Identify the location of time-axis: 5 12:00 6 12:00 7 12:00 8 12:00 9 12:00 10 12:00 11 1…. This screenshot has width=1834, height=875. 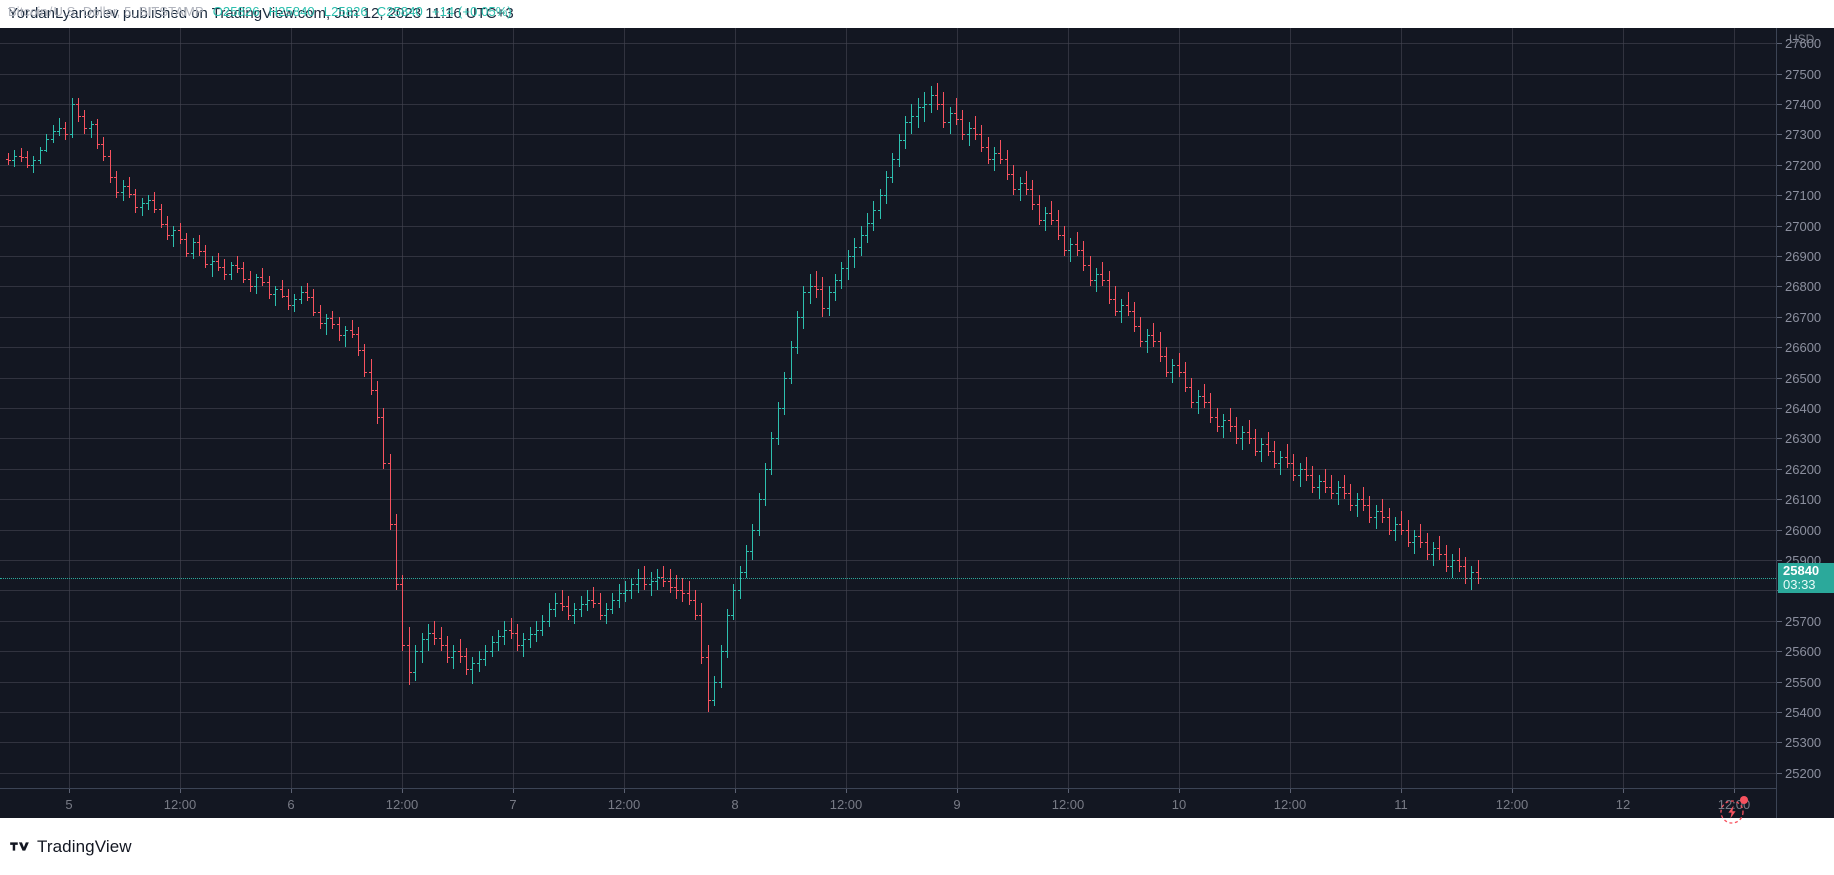
(888, 803).